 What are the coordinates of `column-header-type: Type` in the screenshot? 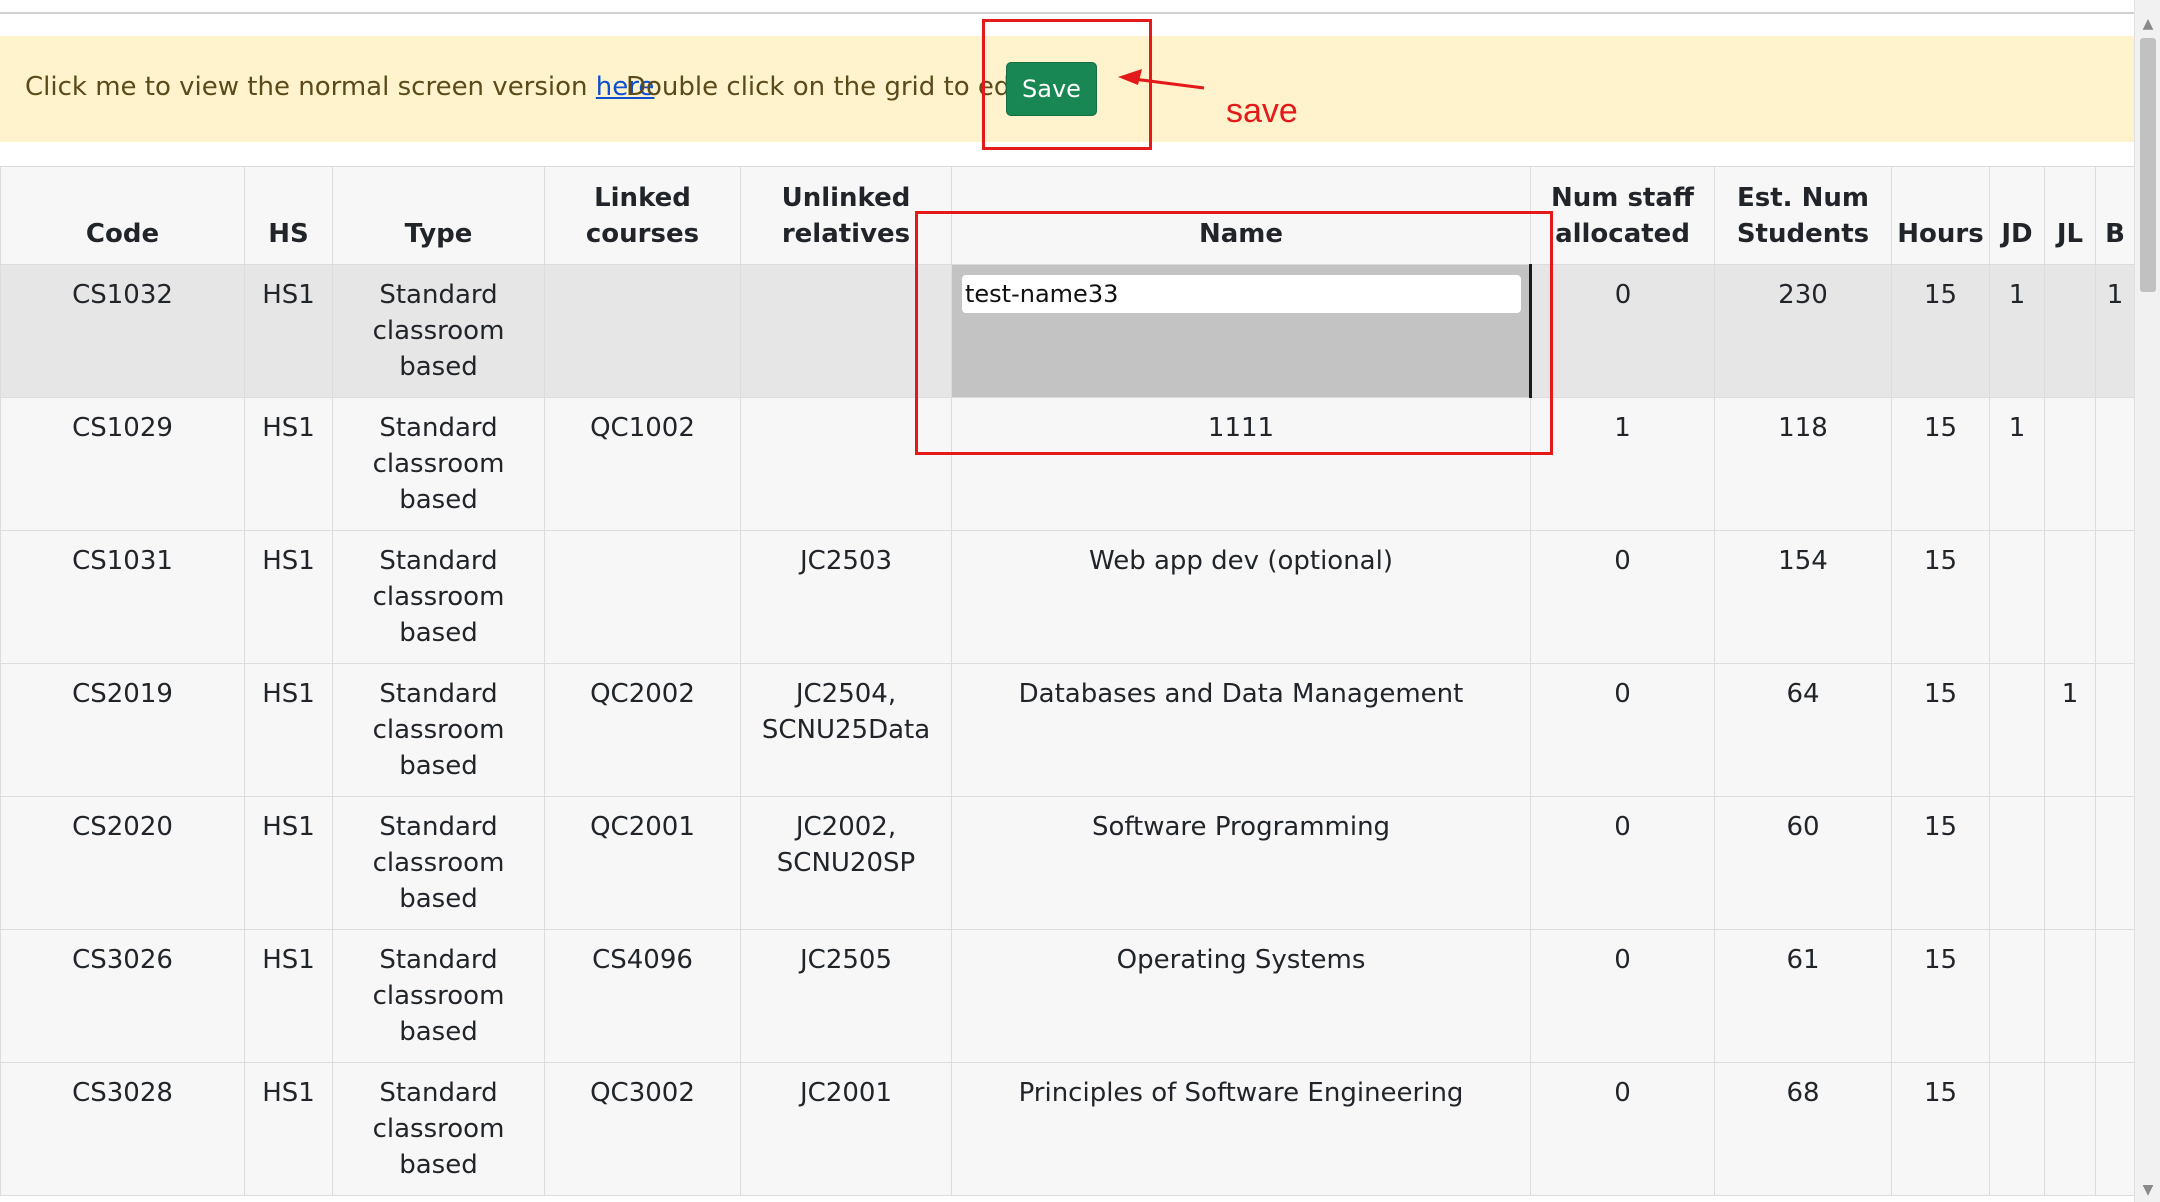 It's located at (438, 215).